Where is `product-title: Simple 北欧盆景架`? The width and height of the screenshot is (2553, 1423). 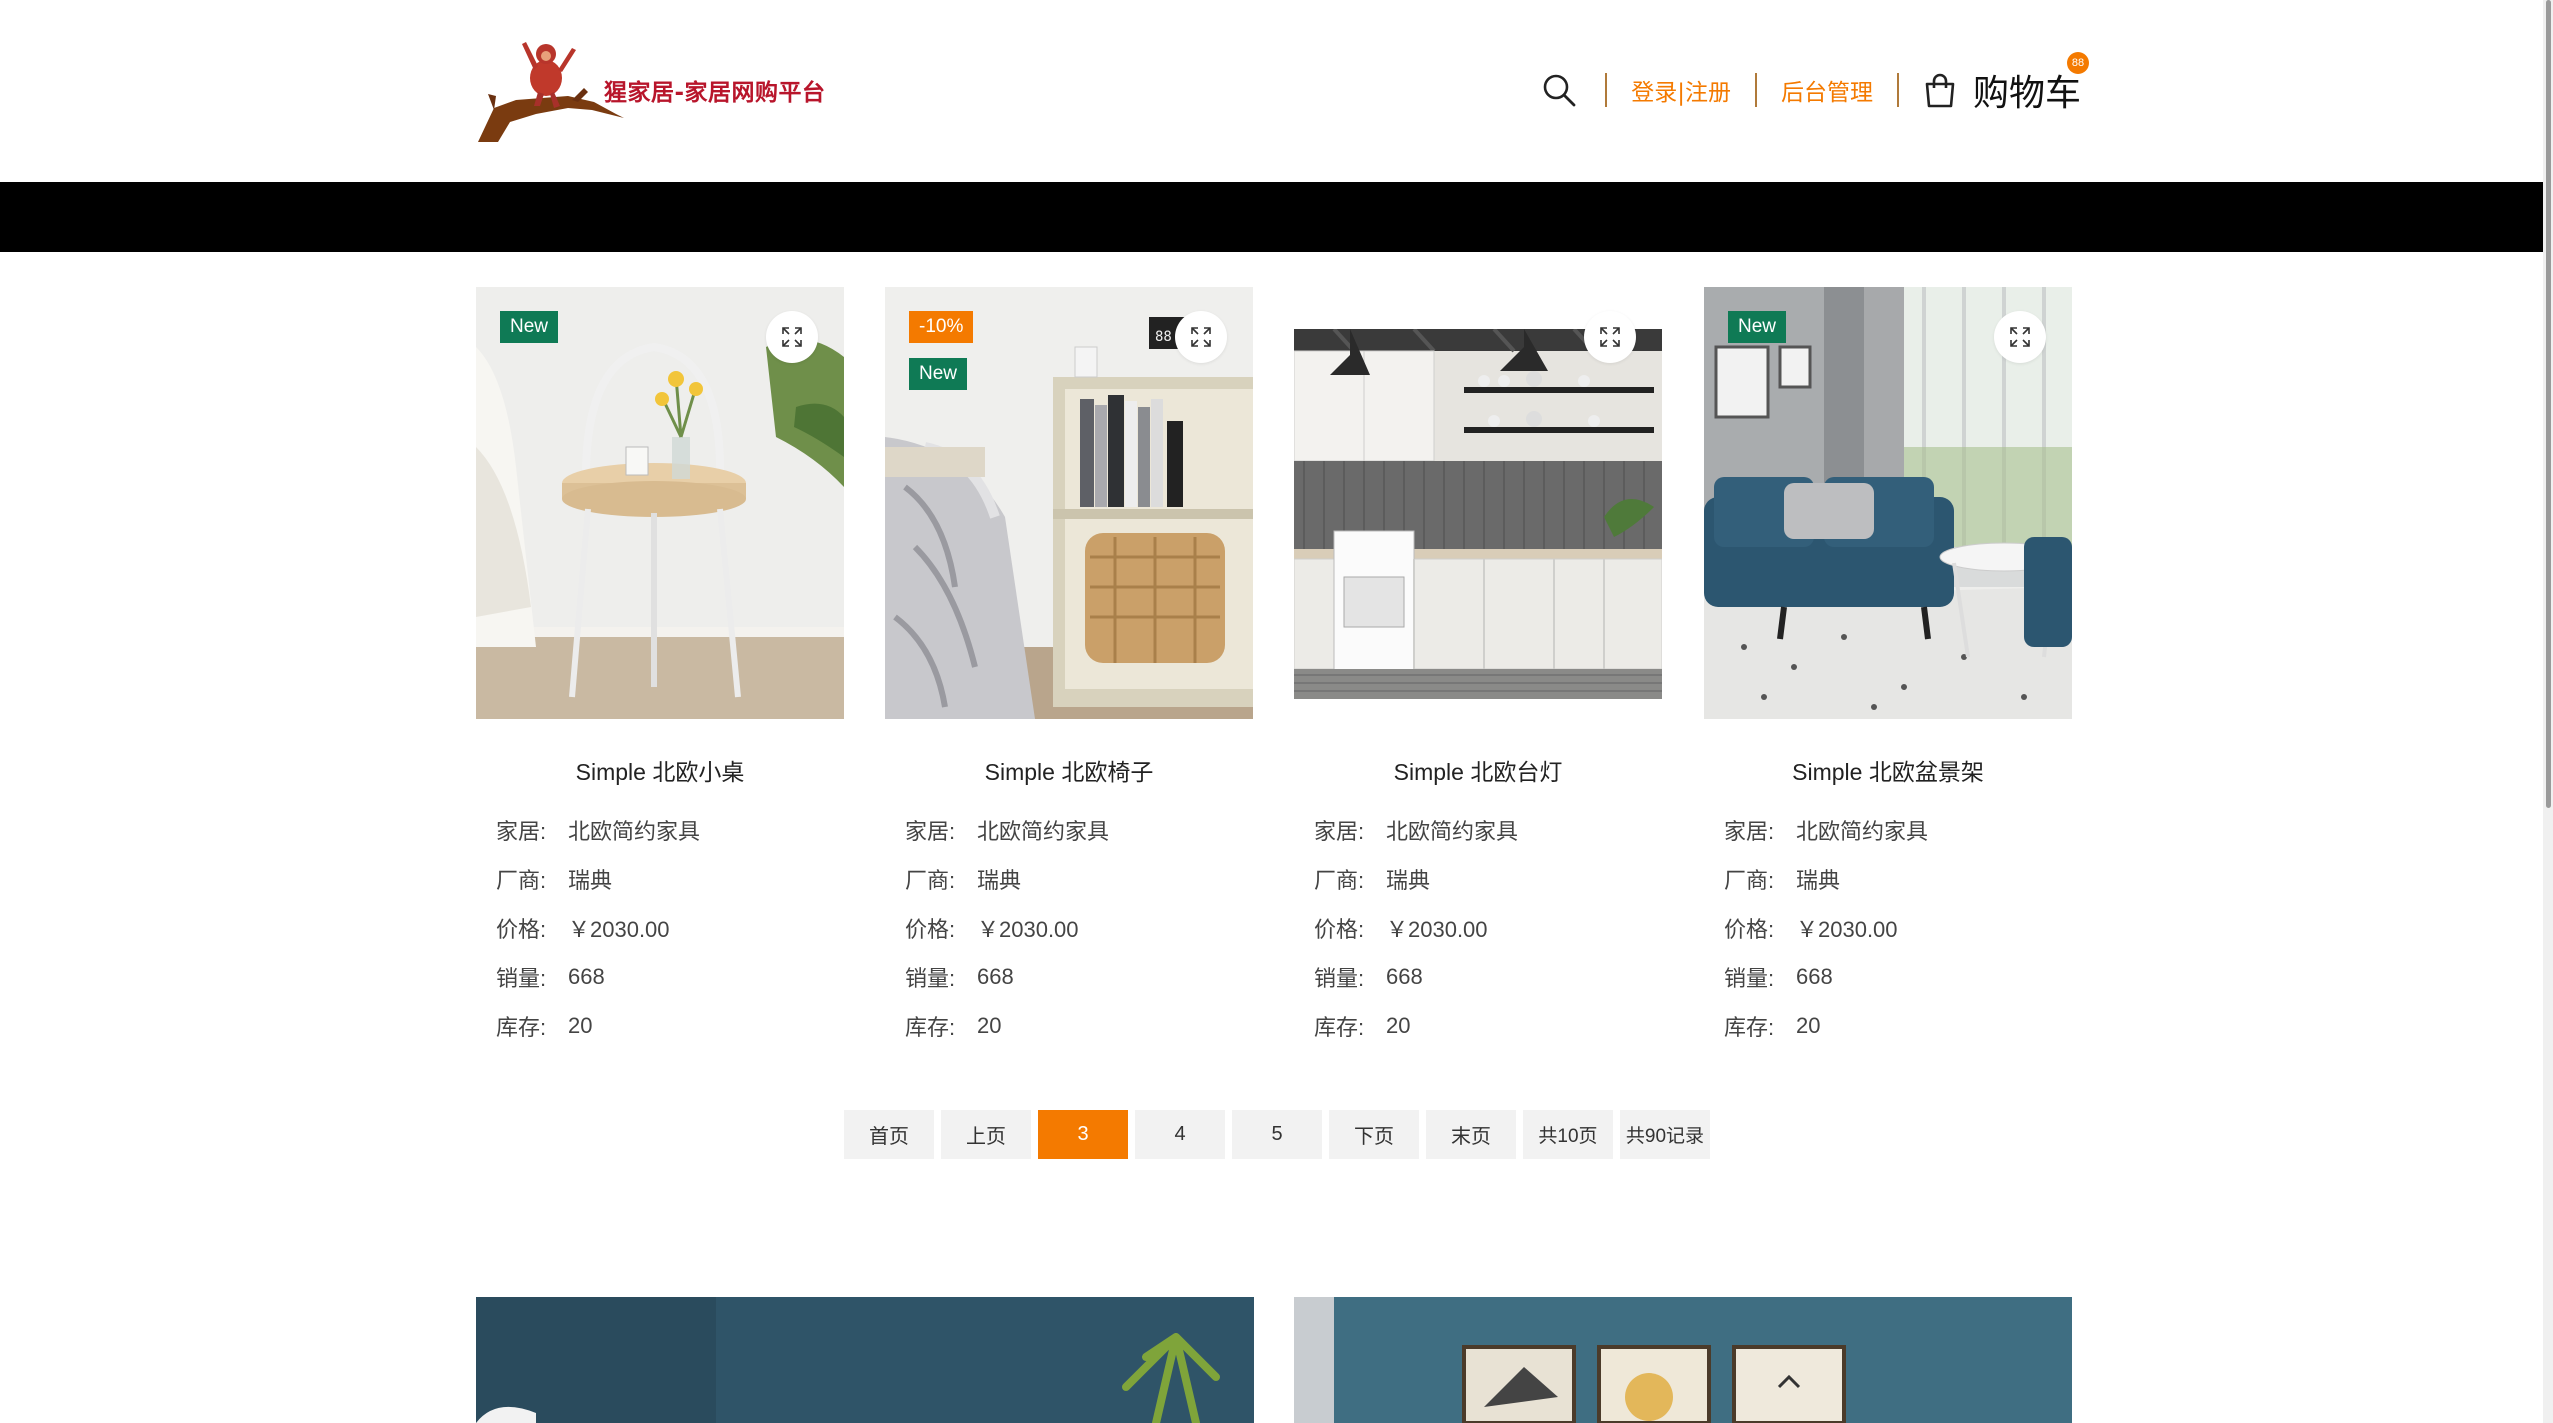
product-title: Simple 北欧盆景架 is located at coordinates (1888, 770).